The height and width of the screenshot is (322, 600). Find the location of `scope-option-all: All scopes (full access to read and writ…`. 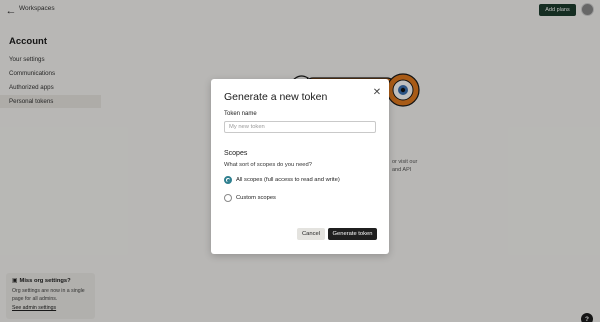

scope-option-all: All scopes (full access to read and writ… is located at coordinates (282, 180).